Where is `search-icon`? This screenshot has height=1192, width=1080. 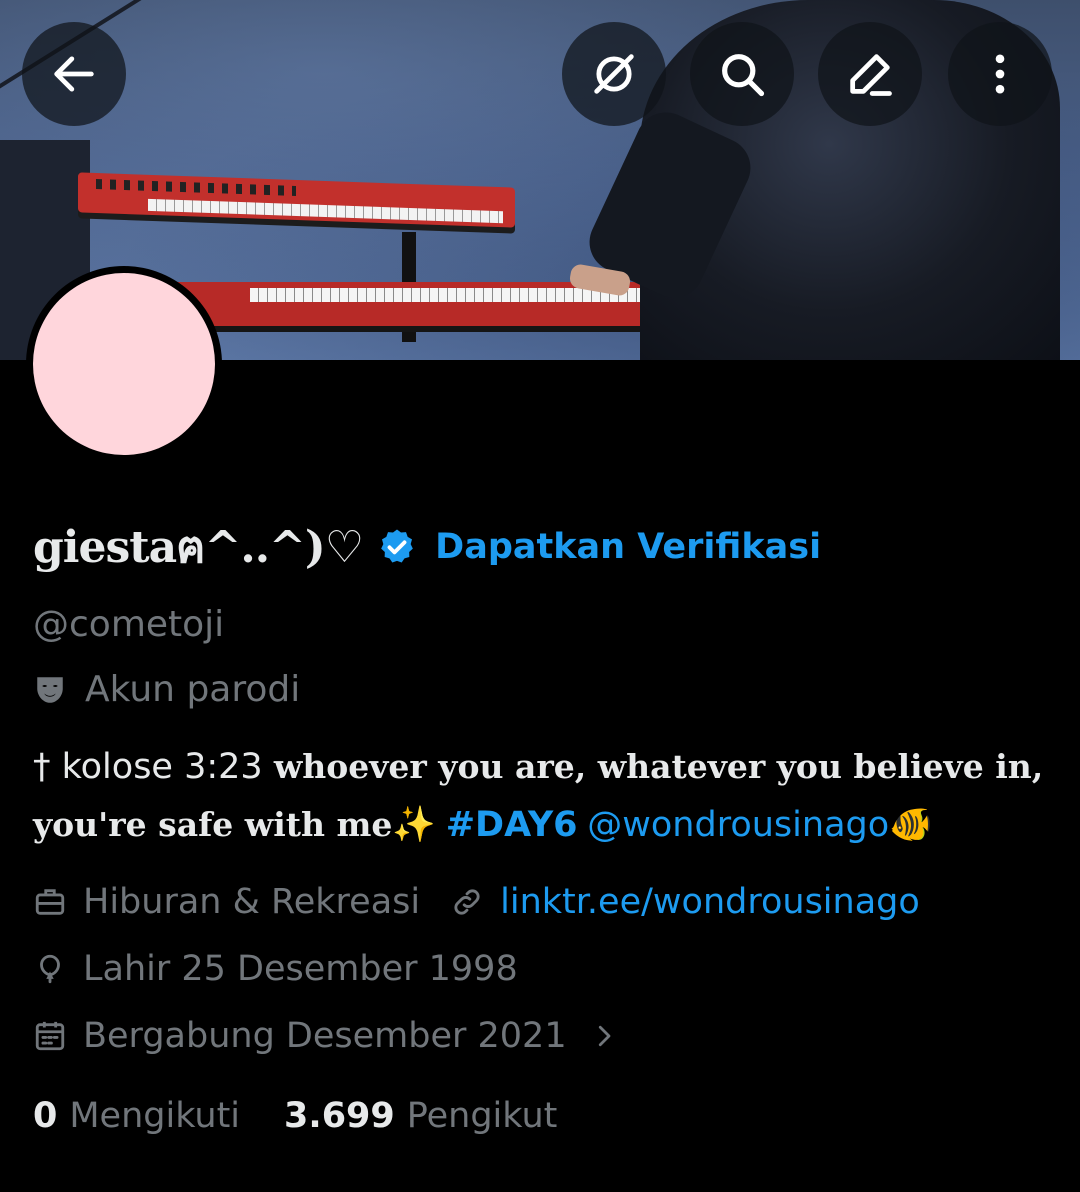
search-icon is located at coordinates (743, 75).